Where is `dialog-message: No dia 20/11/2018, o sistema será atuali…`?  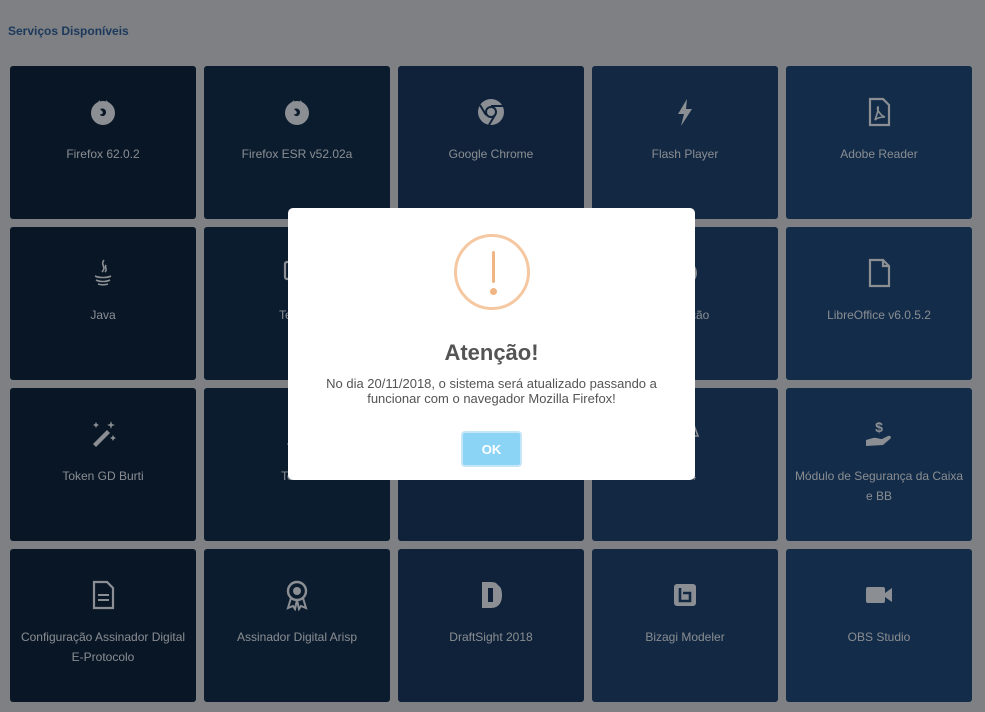 dialog-message: No dia 20/11/2018, o sistema será atuali… is located at coordinates (491, 391).